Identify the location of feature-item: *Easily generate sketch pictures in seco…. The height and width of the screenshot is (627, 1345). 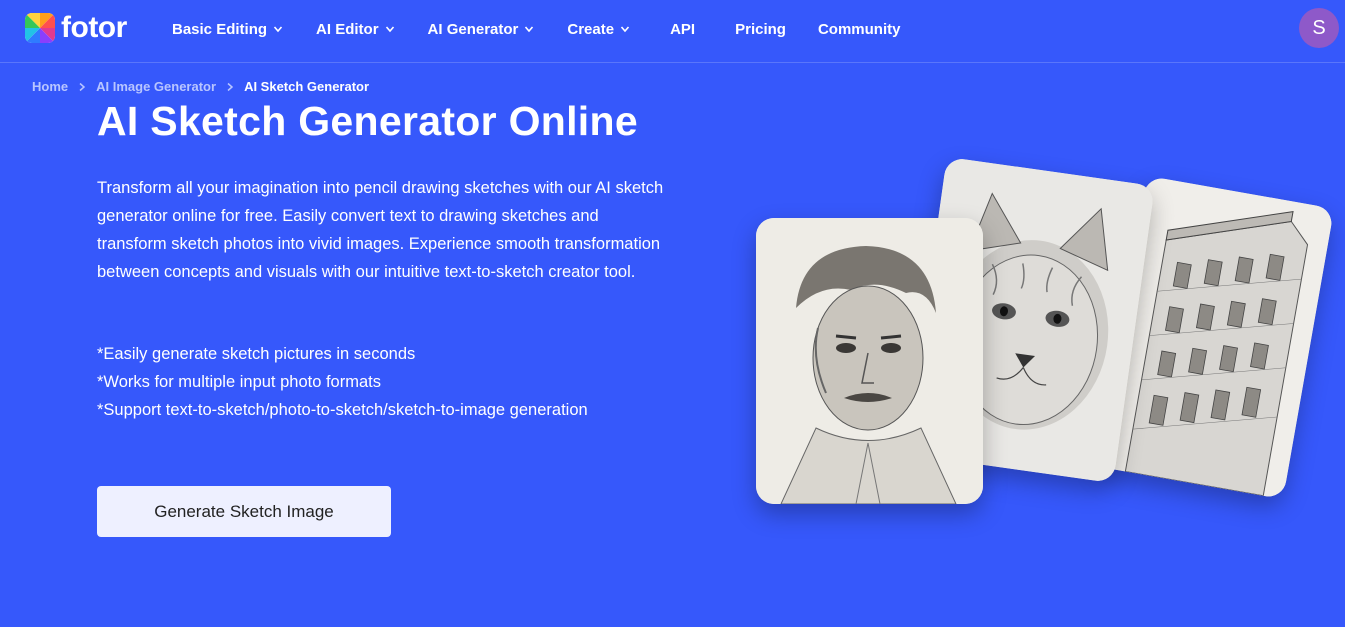
(256, 354).